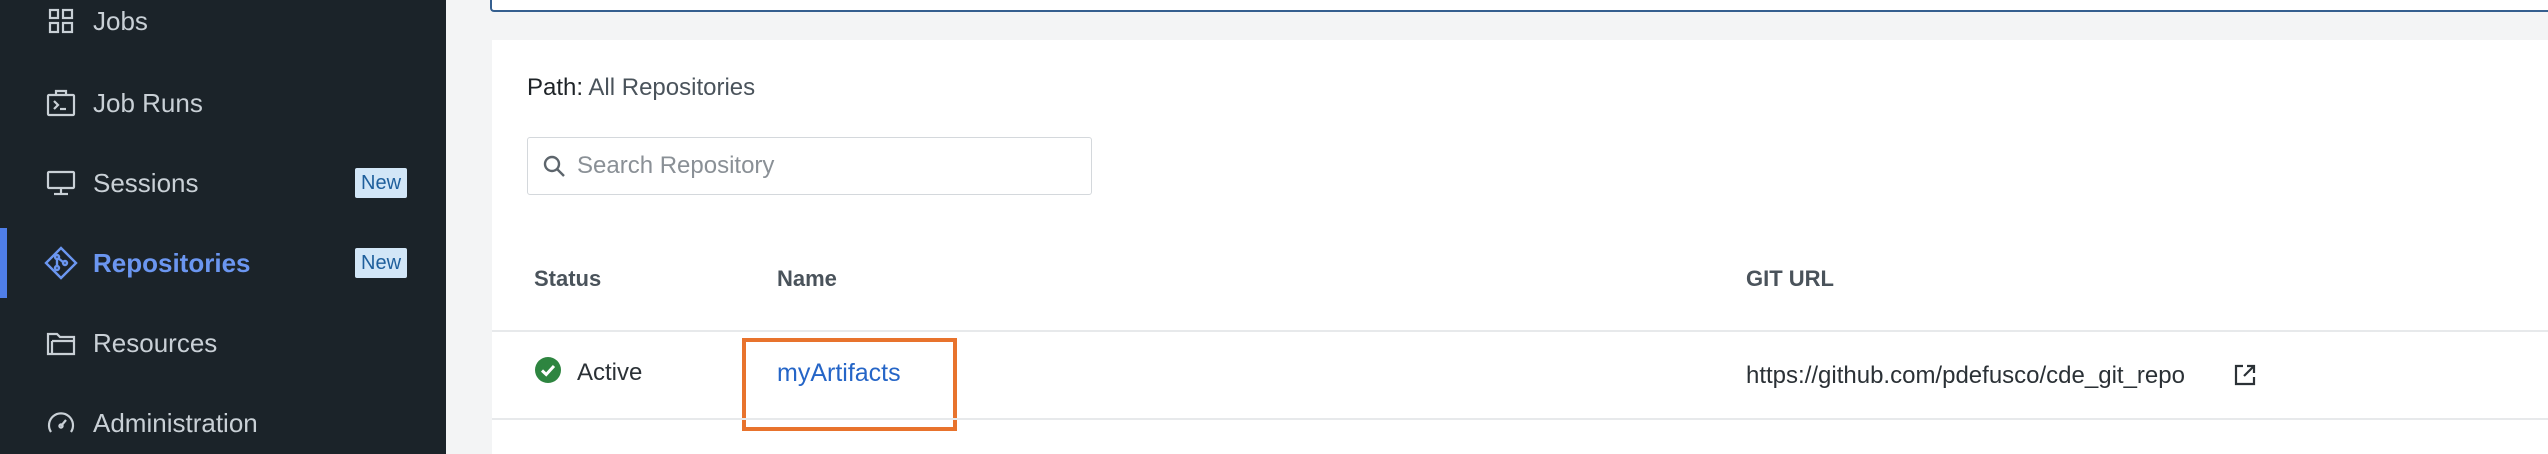  I want to click on git-diamond-icon, so click(61, 263).